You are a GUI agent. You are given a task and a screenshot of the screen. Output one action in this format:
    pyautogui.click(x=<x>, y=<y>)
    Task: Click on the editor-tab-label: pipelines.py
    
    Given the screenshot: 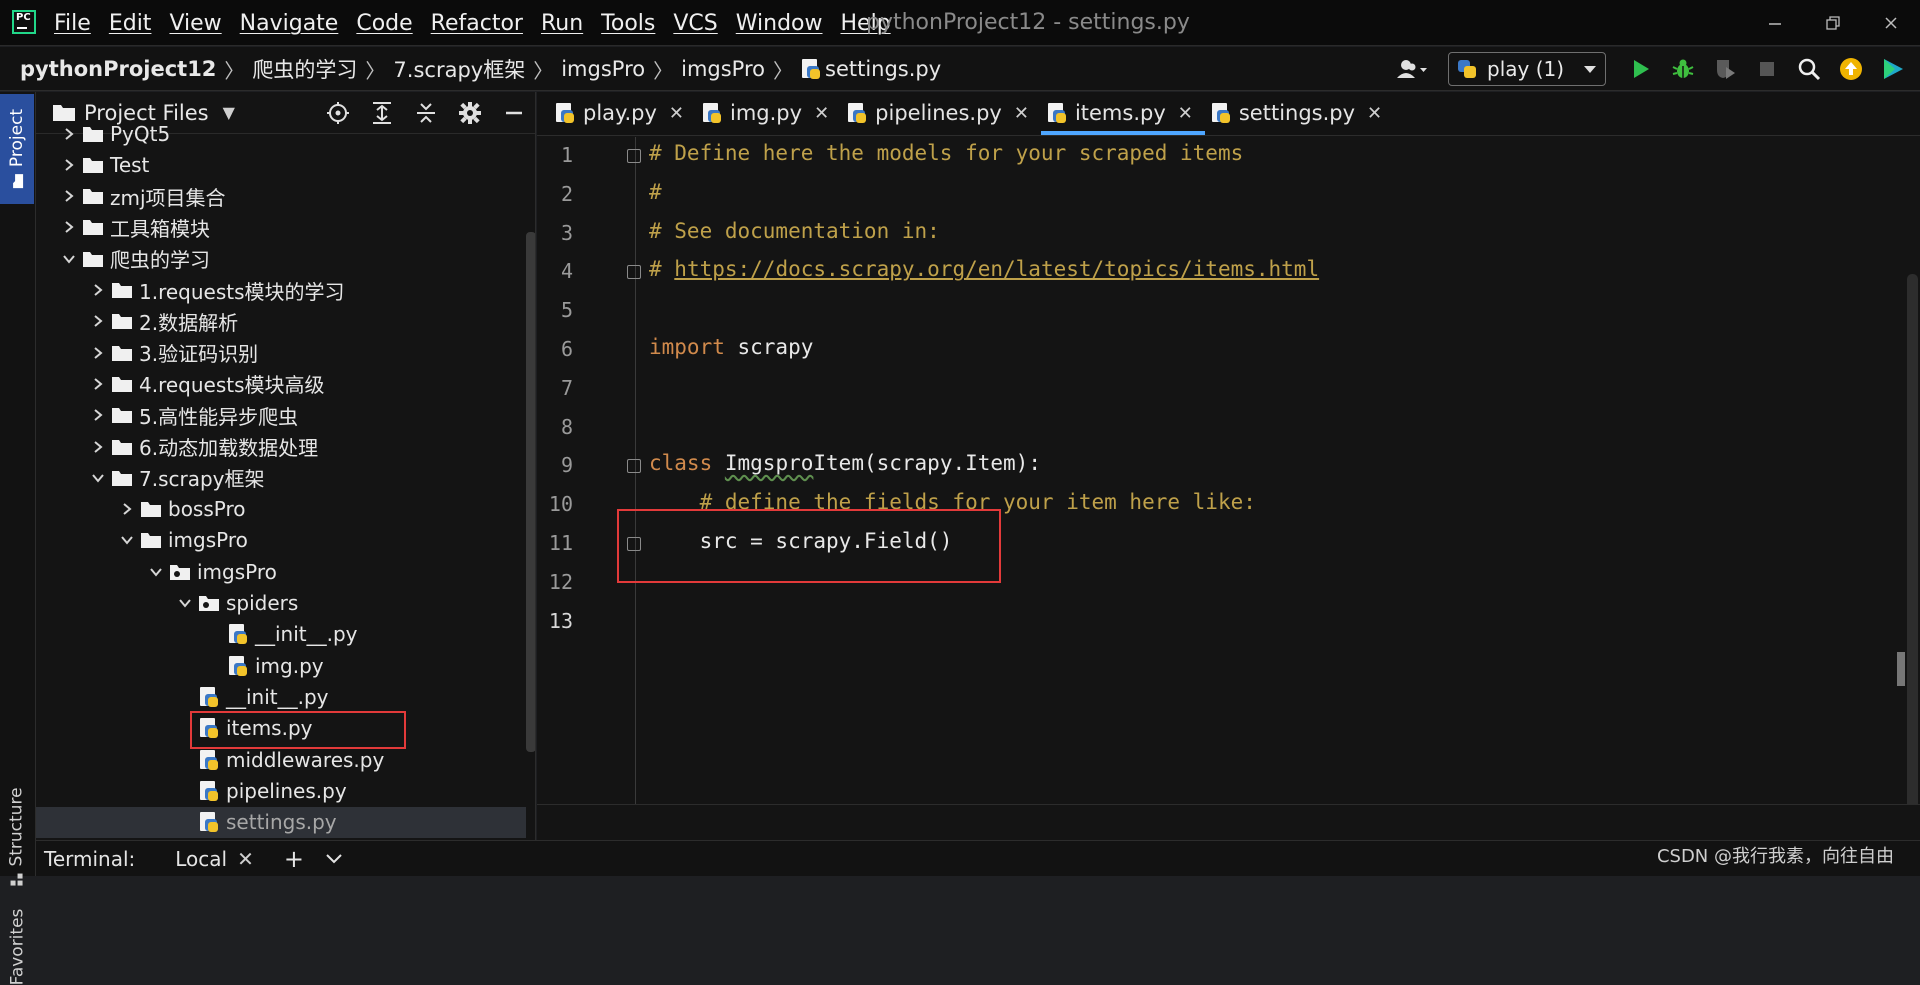 What is the action you would take?
    pyautogui.click(x=938, y=113)
    